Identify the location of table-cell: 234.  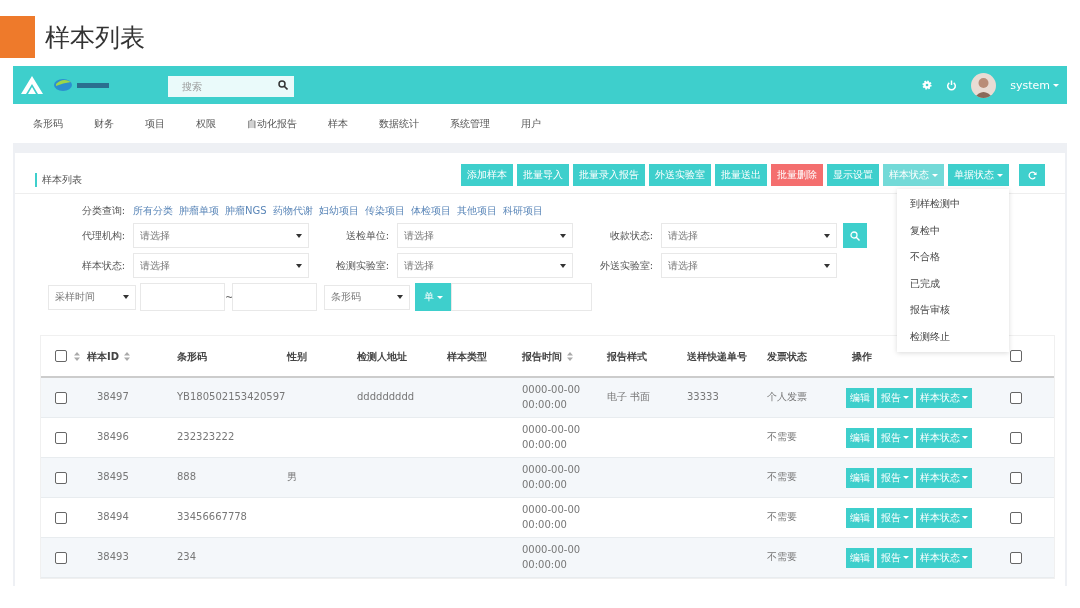
(187, 557).